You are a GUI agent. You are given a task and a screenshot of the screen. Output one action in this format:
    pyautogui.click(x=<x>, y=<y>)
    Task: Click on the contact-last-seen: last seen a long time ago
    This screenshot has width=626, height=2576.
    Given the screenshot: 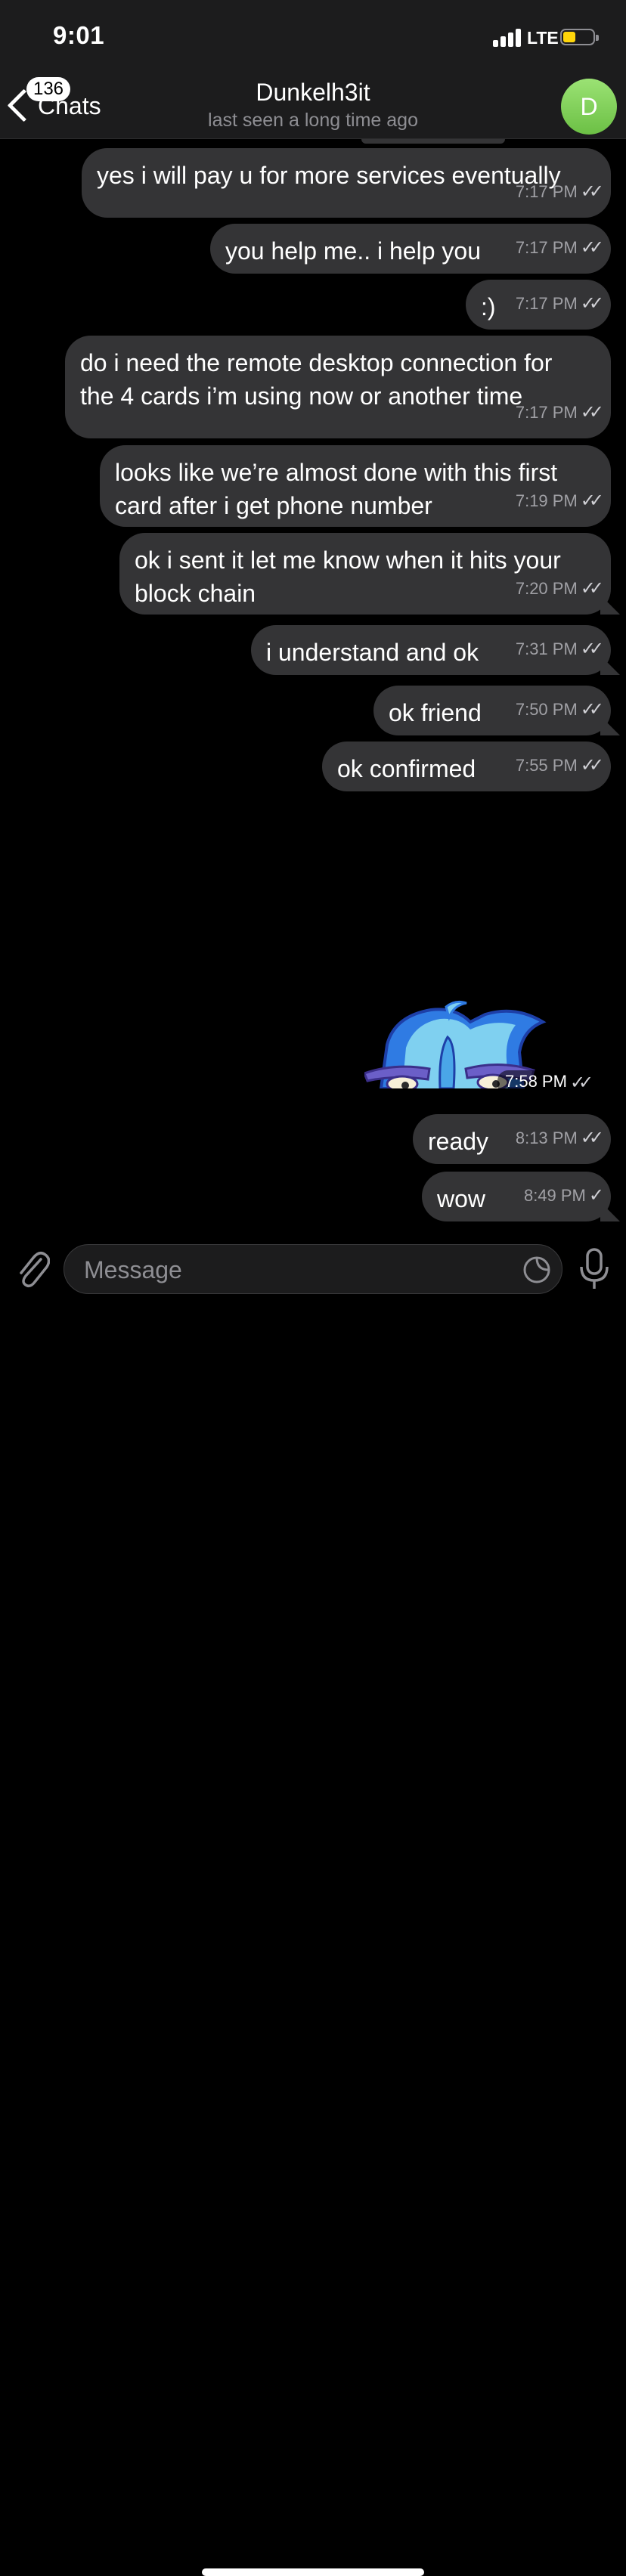 What is the action you would take?
    pyautogui.click(x=313, y=120)
    